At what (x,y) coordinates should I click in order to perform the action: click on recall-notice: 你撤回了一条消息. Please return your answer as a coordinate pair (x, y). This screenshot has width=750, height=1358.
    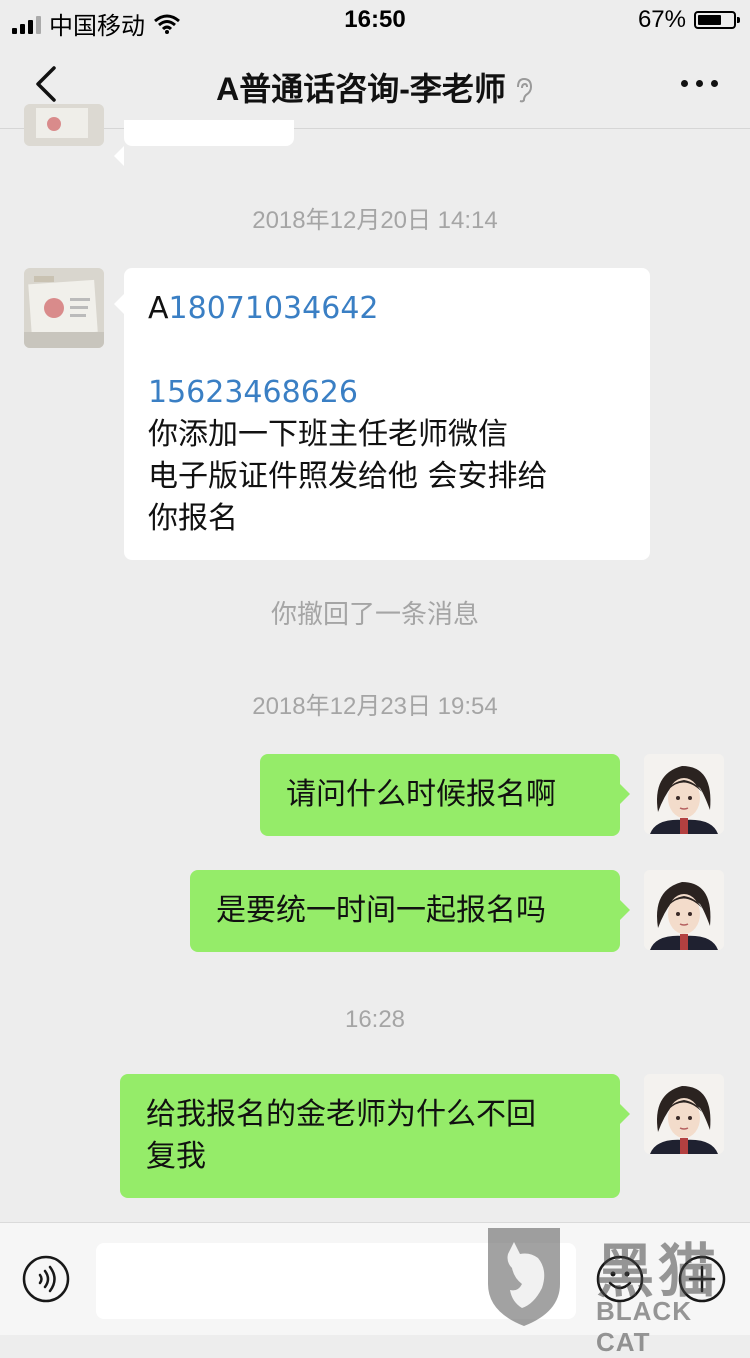
    Looking at the image, I should click on (374, 614).